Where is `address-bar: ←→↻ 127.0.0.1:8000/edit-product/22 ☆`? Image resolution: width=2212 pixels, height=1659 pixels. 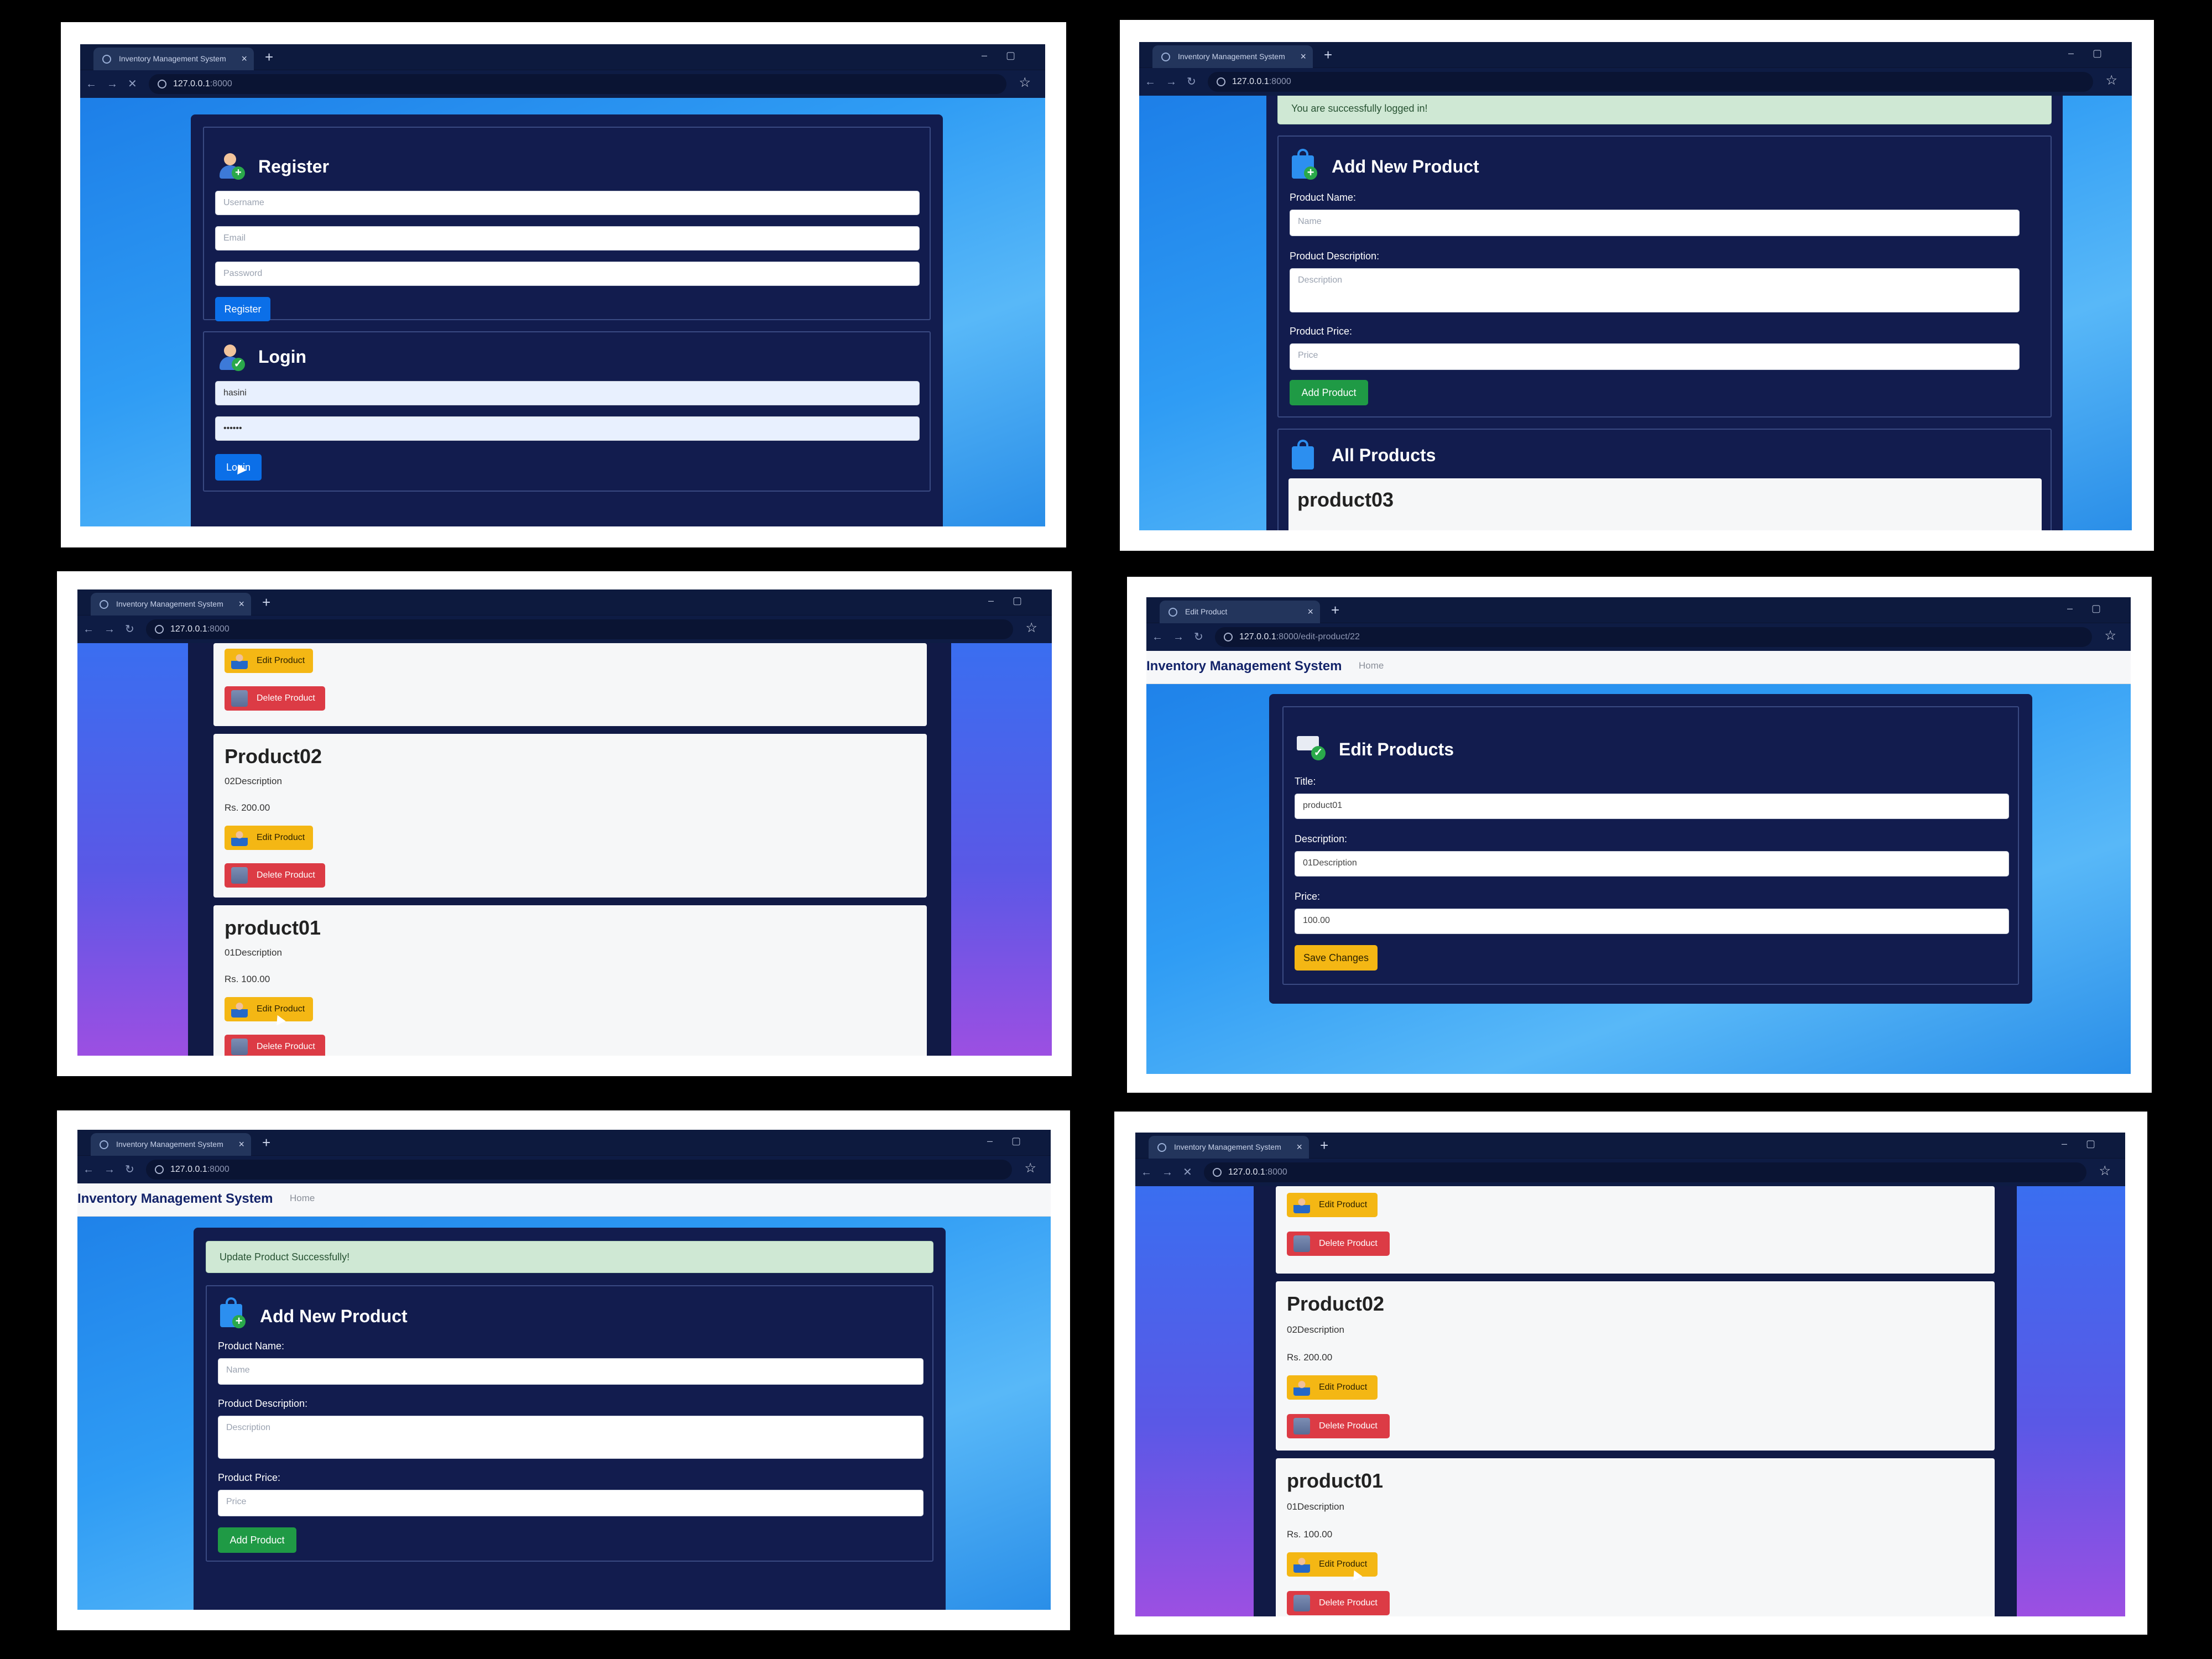 address-bar: ←→↻ 127.0.0.1:8000/edit-product/22 ☆ is located at coordinates (1639, 637).